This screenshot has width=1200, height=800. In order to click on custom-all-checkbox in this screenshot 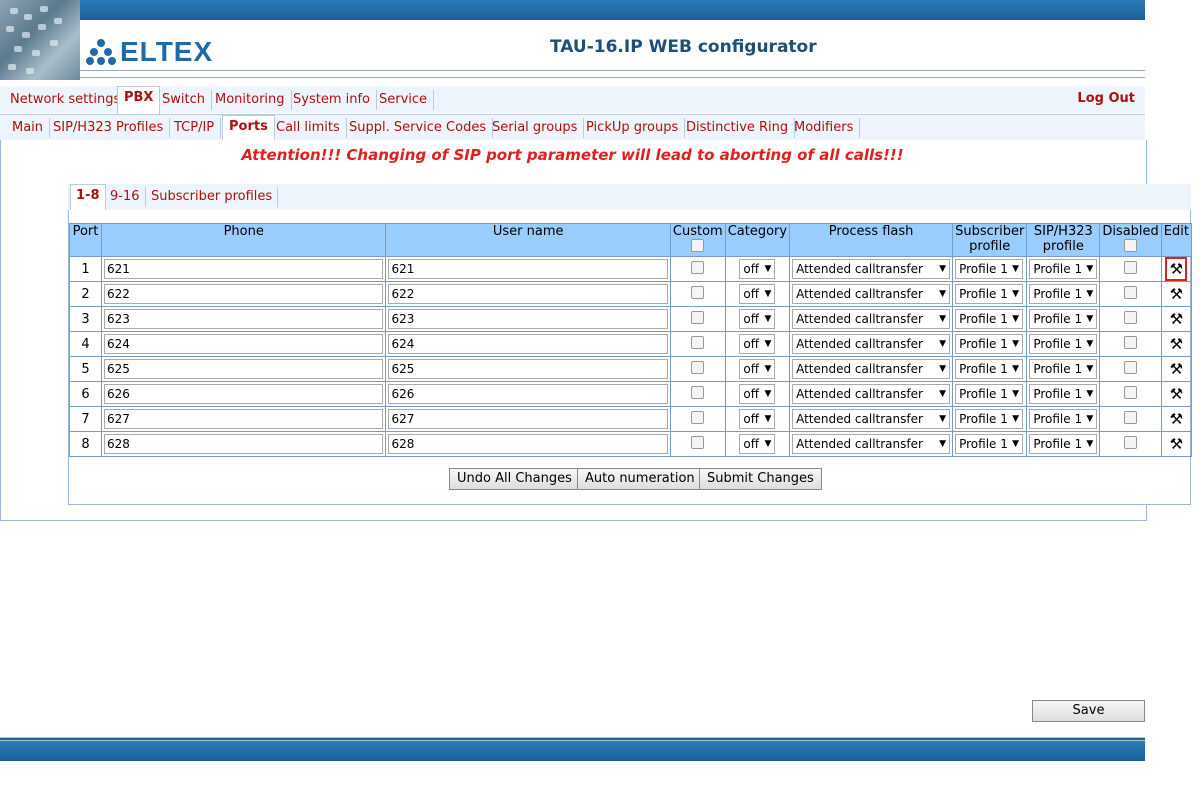, I will do `click(698, 245)`.